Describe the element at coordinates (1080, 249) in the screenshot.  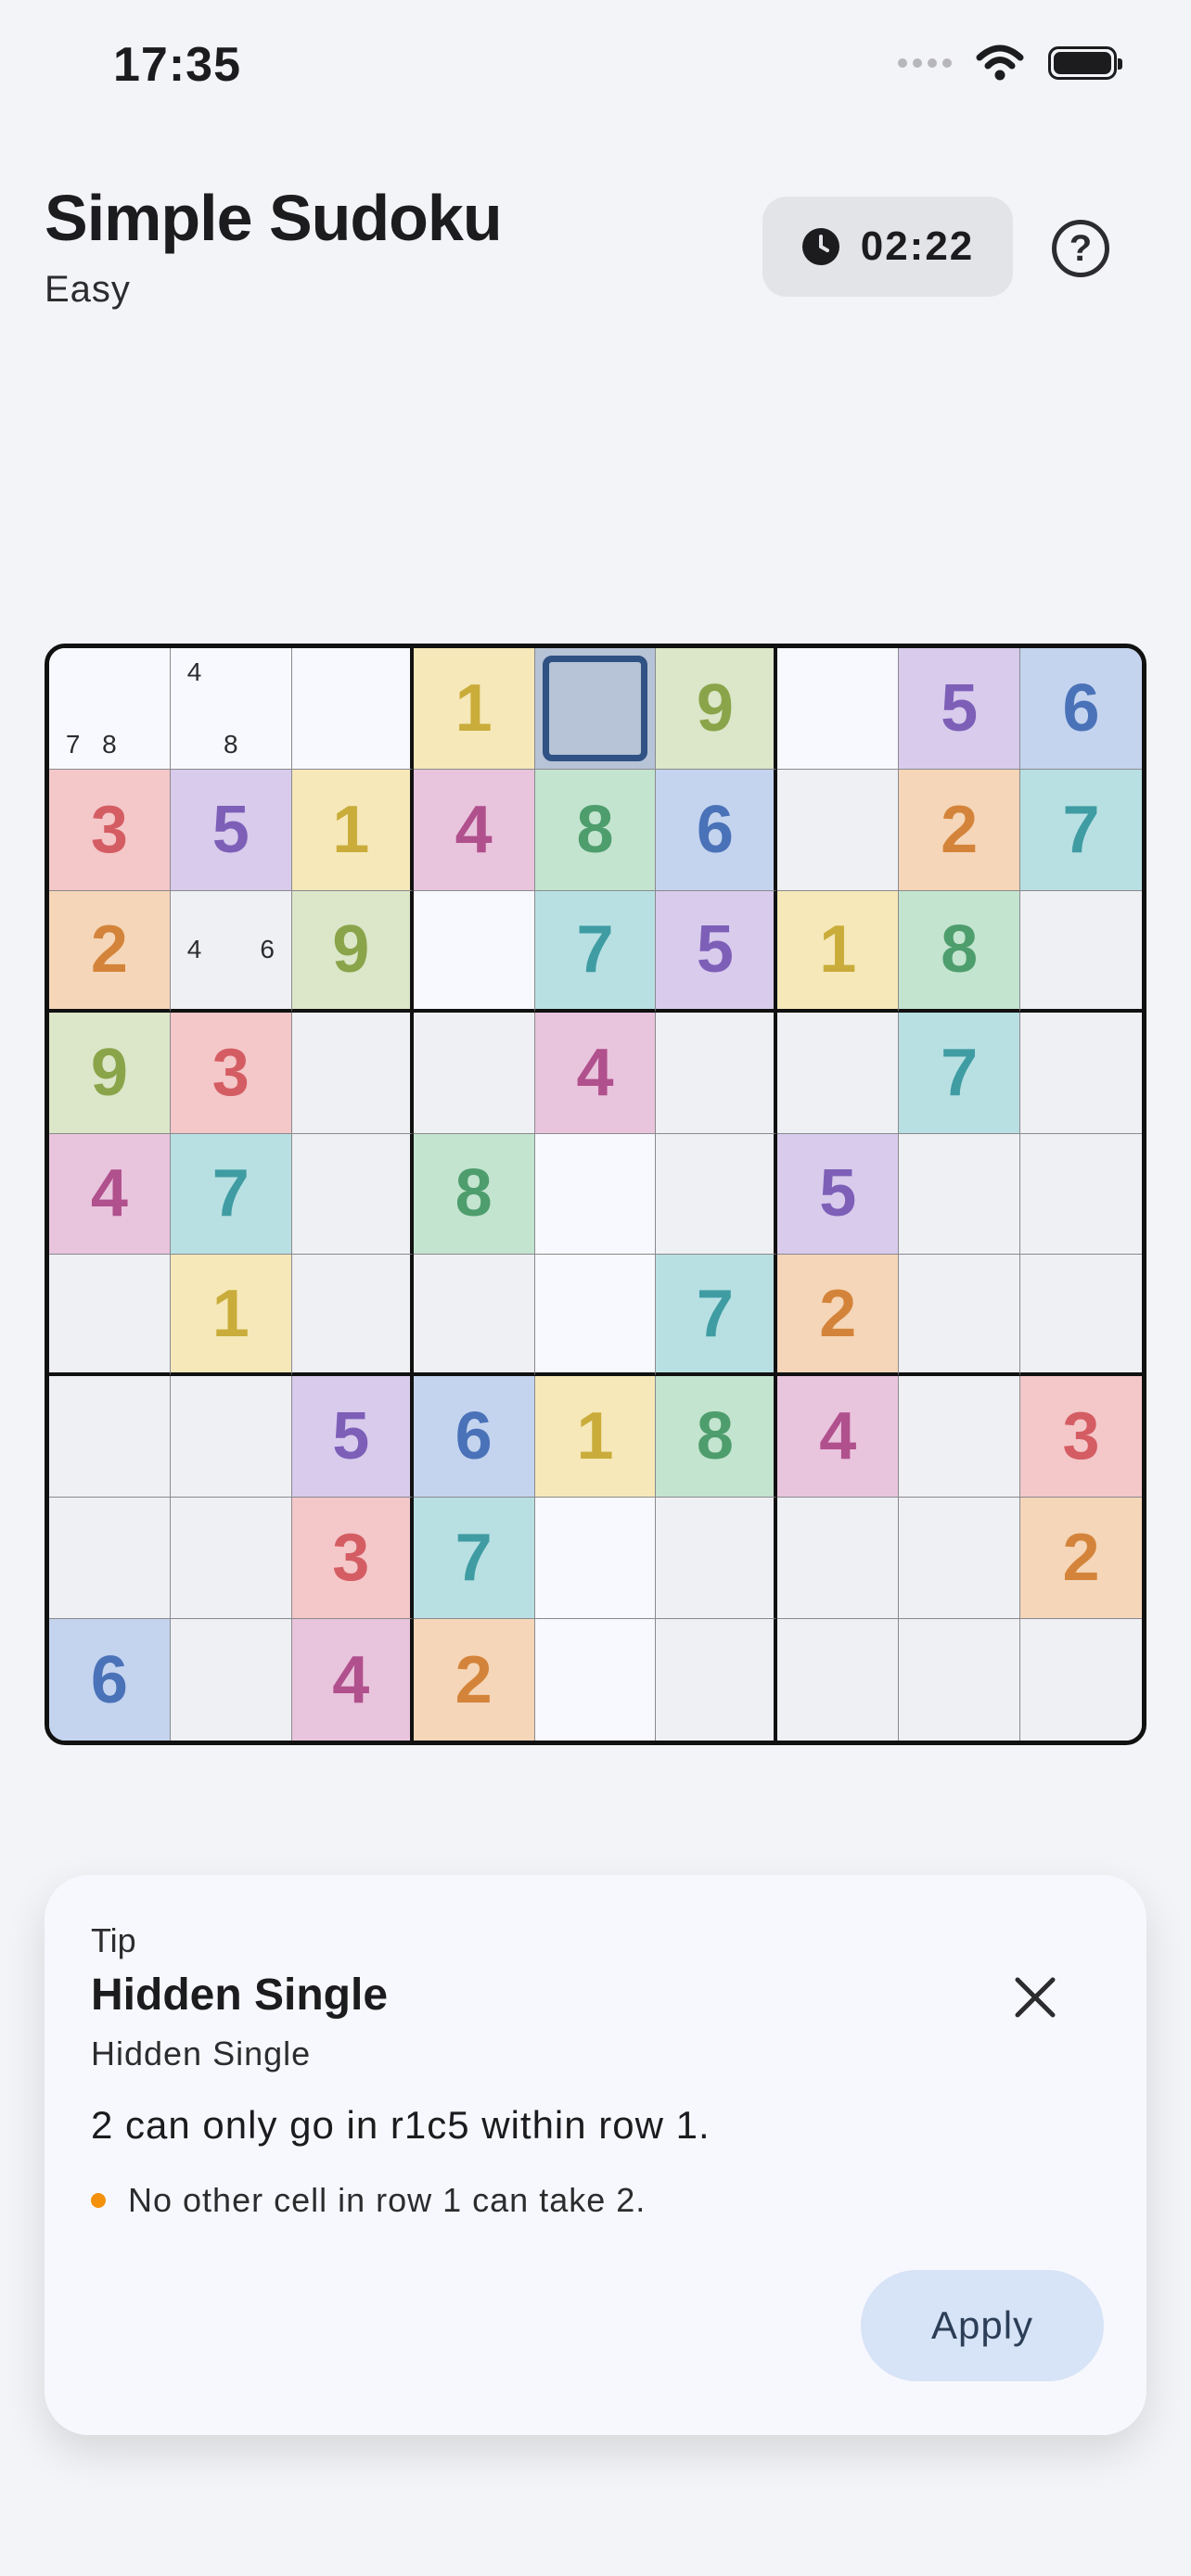
I see `help-button: ?` at that location.